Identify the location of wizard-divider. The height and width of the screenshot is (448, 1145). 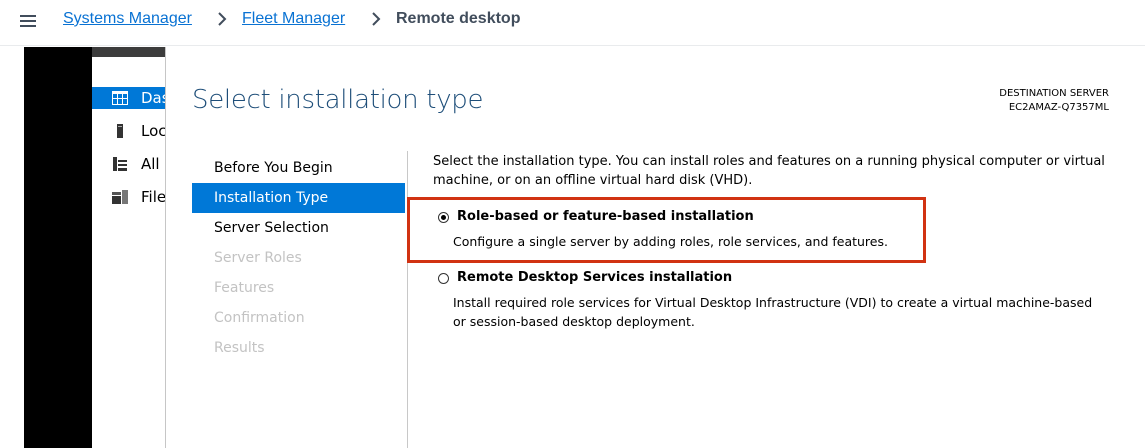
(407, 299).